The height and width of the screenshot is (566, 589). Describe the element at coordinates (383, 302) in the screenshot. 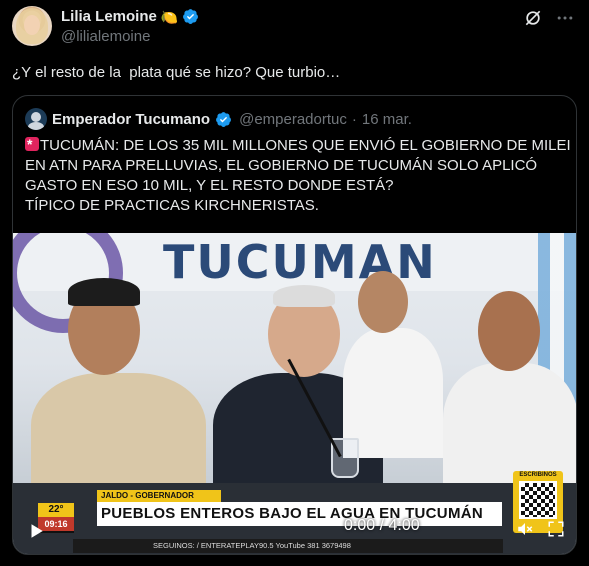

I see `person-back-head` at that location.